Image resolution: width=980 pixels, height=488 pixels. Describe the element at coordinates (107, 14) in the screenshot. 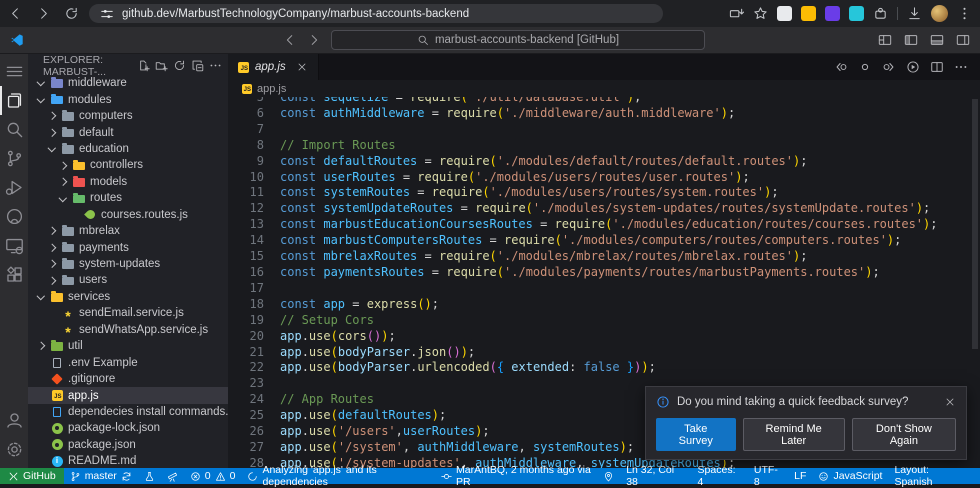

I see `site-settings-icon` at that location.